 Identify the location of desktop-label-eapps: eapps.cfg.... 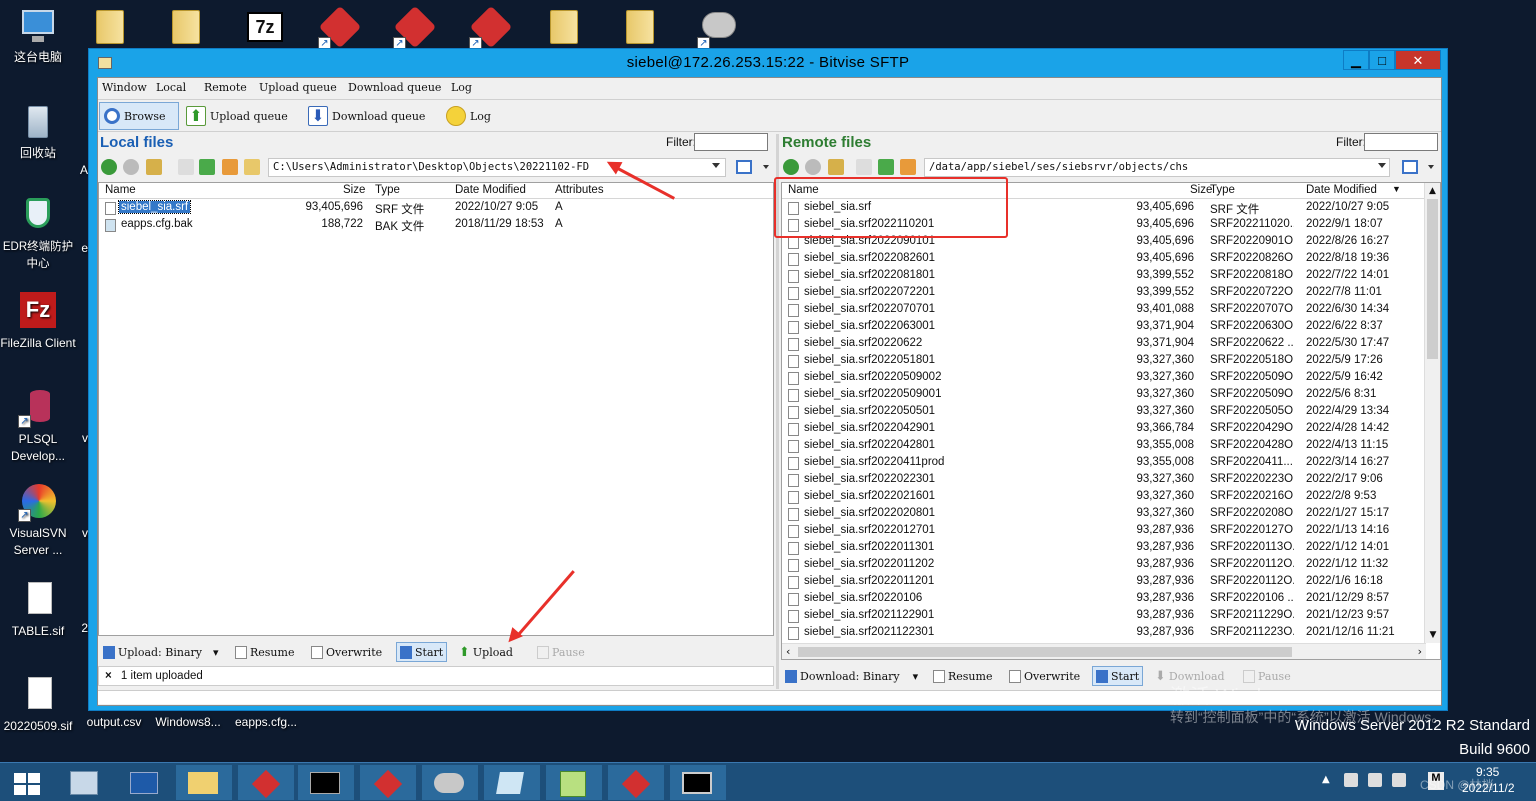
(266, 722).